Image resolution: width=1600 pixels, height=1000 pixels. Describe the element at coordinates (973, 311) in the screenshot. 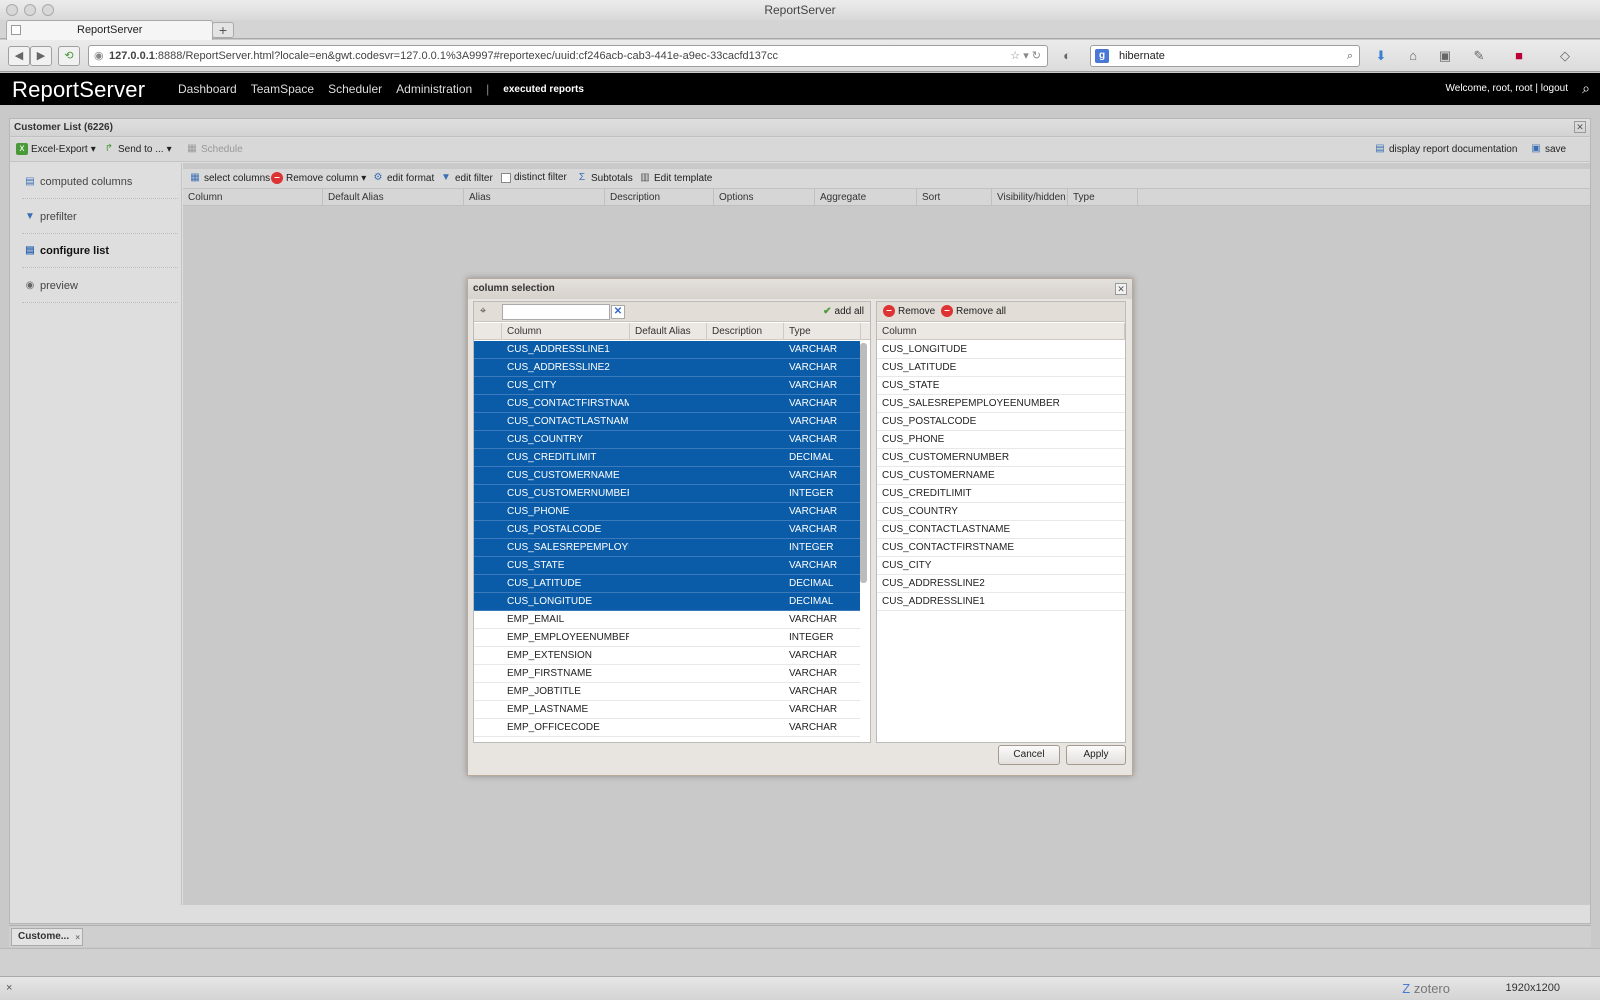

I see `remove-all-button: – Remove all` at that location.